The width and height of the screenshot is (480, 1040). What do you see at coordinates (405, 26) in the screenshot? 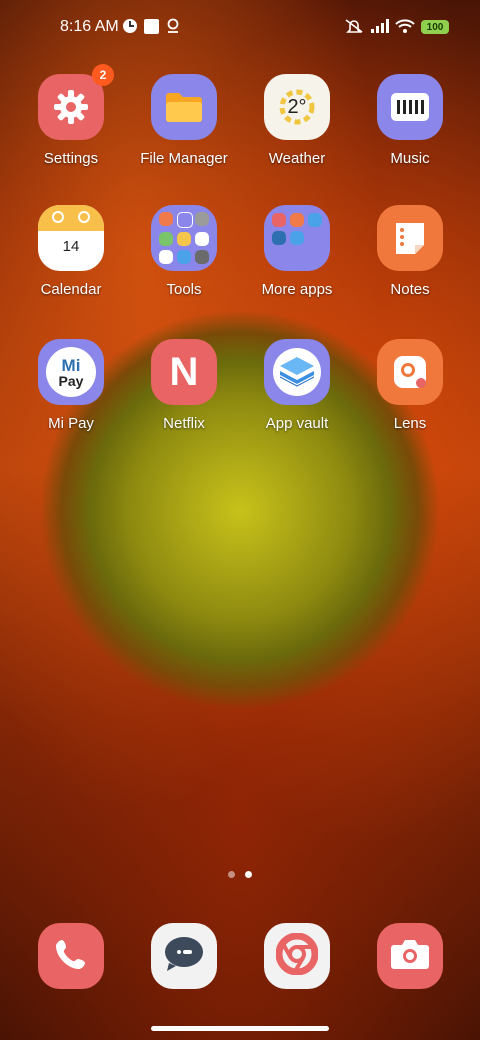
I see `wifi-icon` at bounding box center [405, 26].